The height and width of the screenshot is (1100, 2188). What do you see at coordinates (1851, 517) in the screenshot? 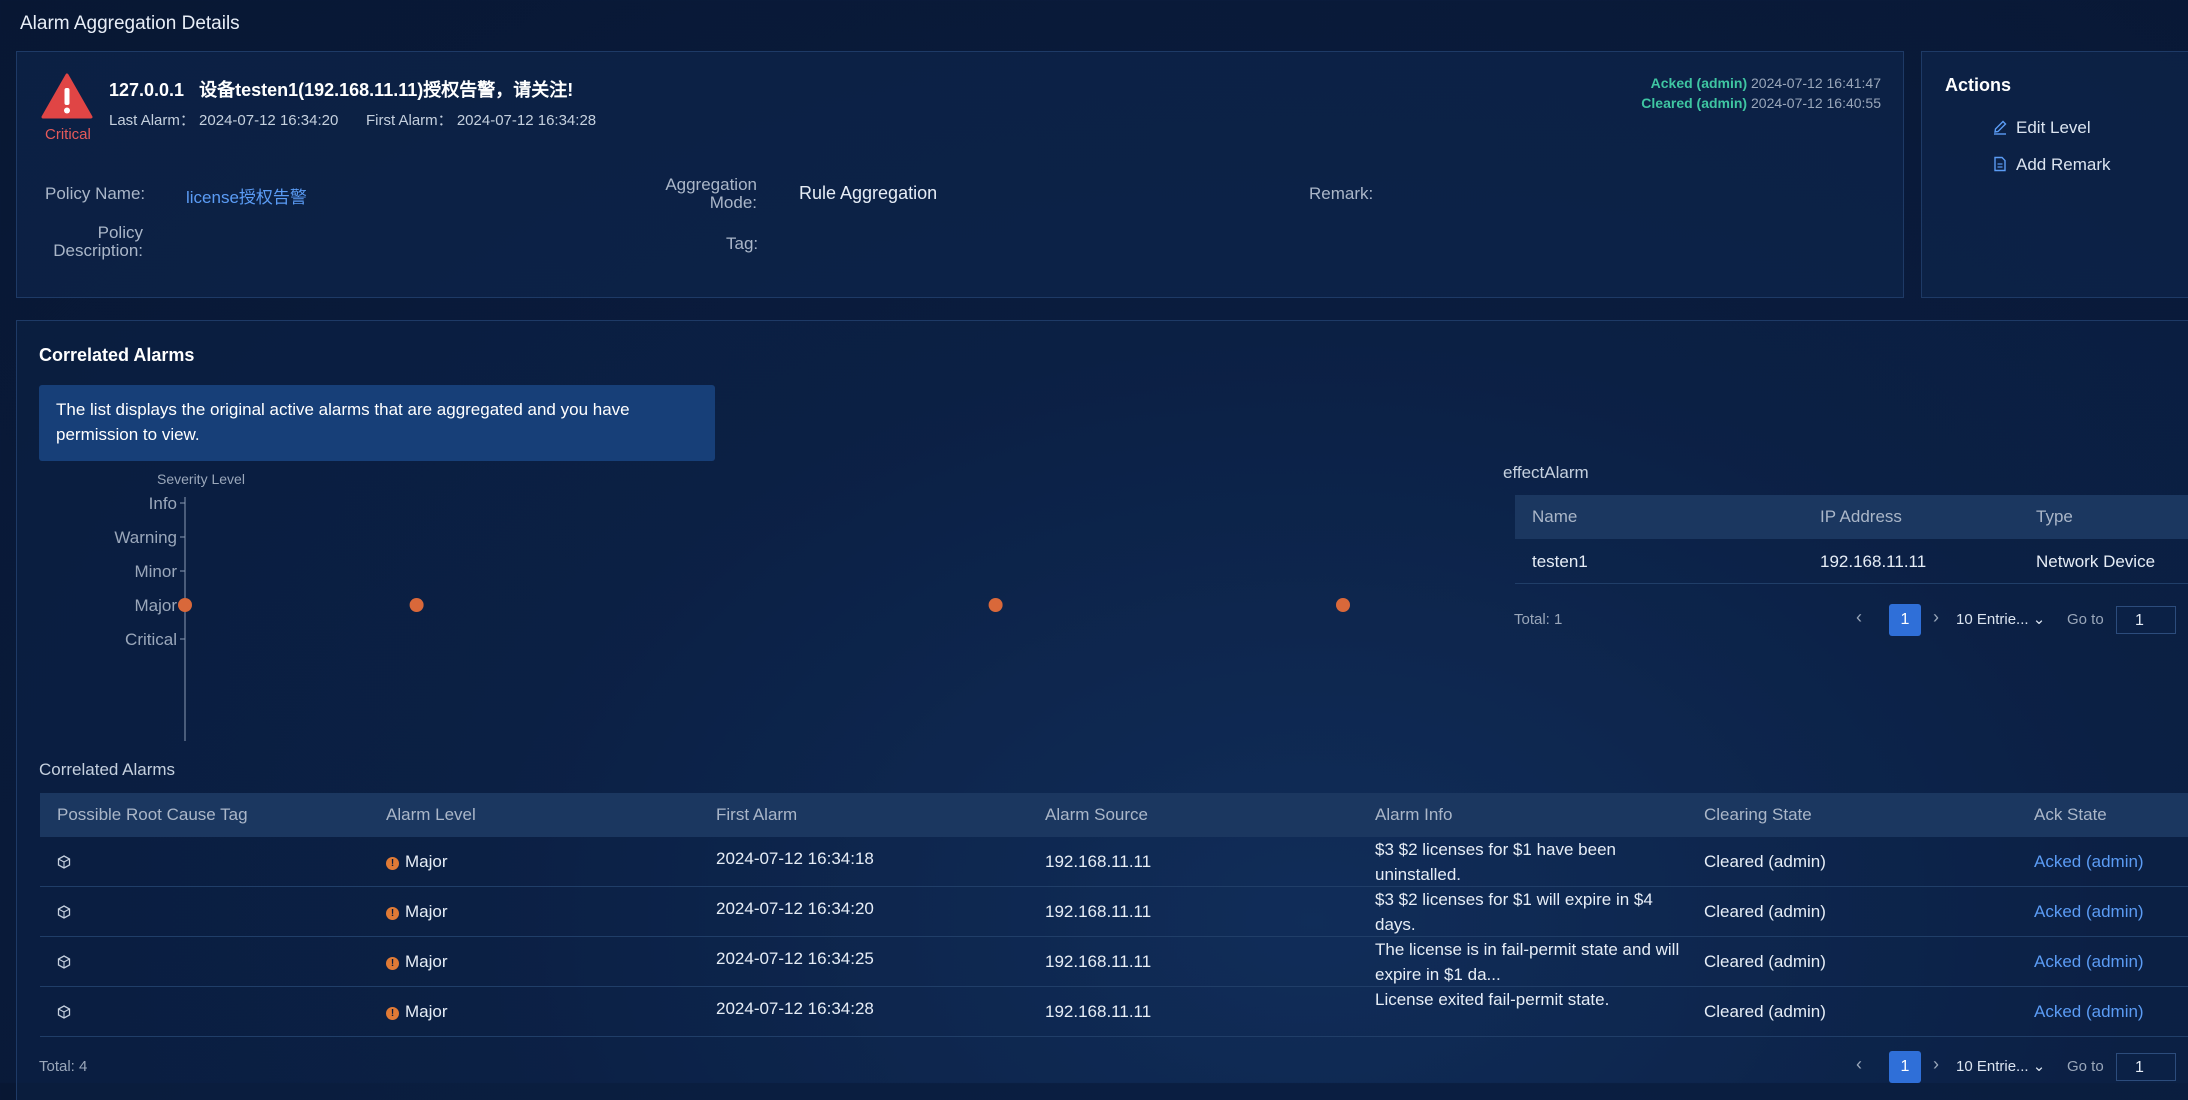
I see `effect-table-header: Name IP Address Type` at bounding box center [1851, 517].